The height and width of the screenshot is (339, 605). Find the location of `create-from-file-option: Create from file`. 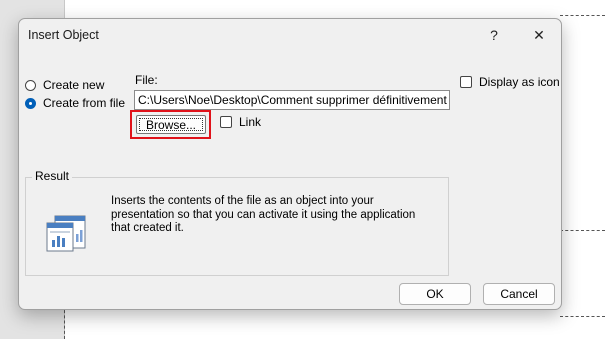

create-from-file-option: Create from file is located at coordinates (75, 103).